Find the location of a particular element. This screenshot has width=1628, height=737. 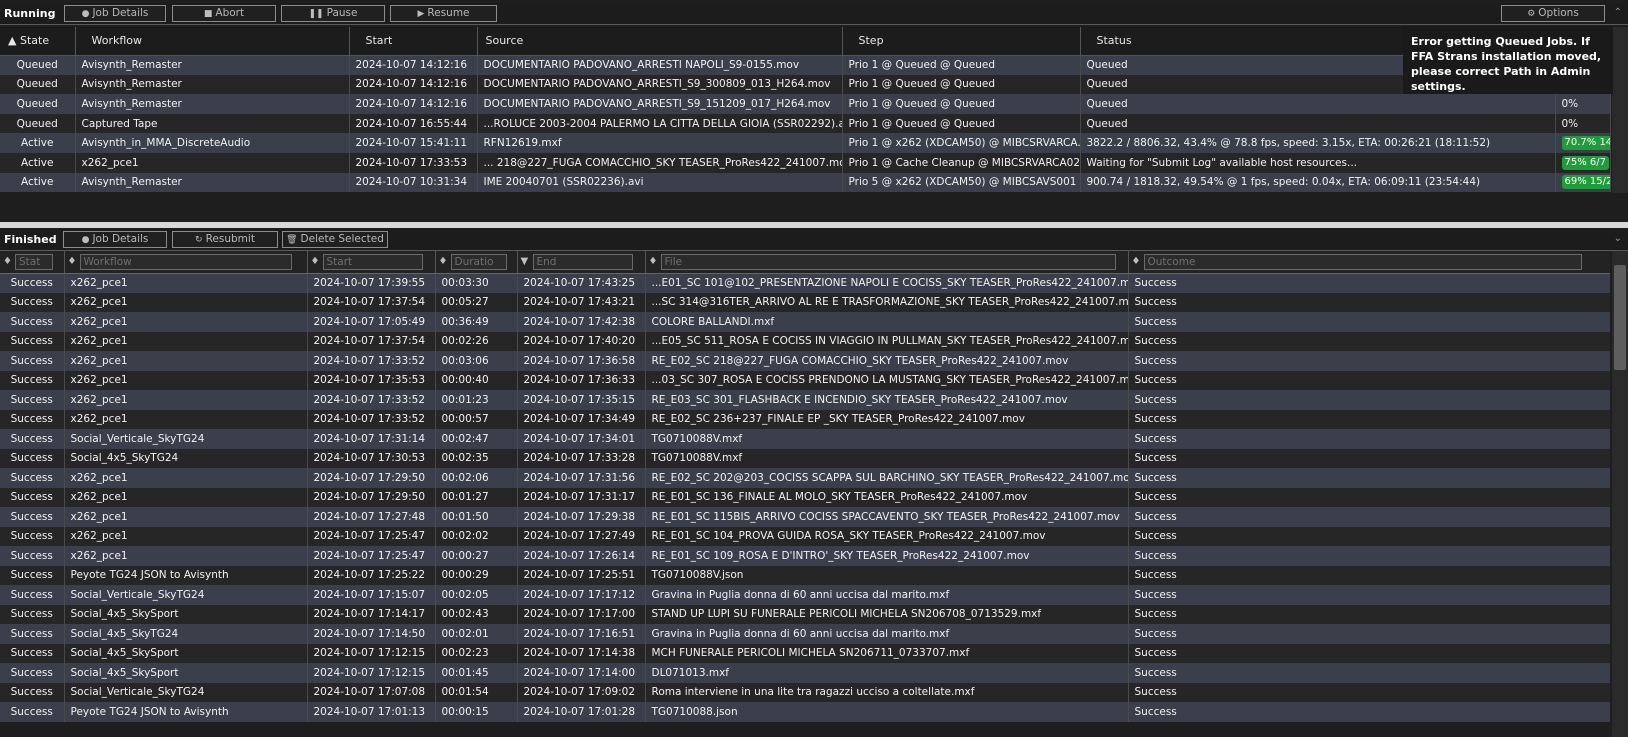

progress-bar: 69% 15/21 is located at coordinates (1585, 182).